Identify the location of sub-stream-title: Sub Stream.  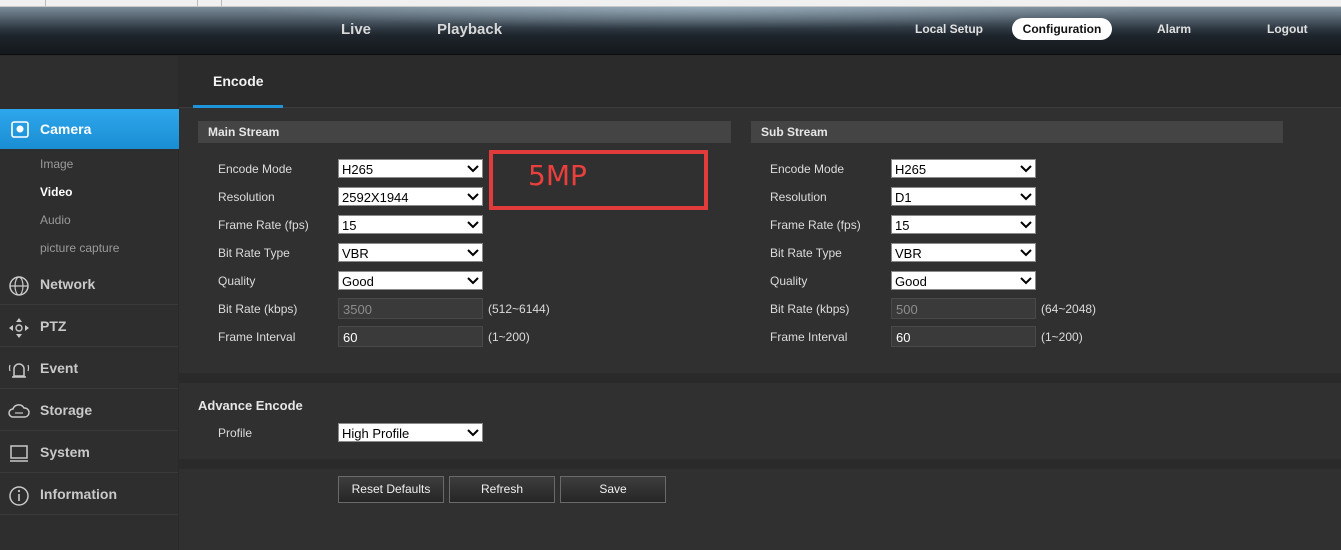
(794, 132).